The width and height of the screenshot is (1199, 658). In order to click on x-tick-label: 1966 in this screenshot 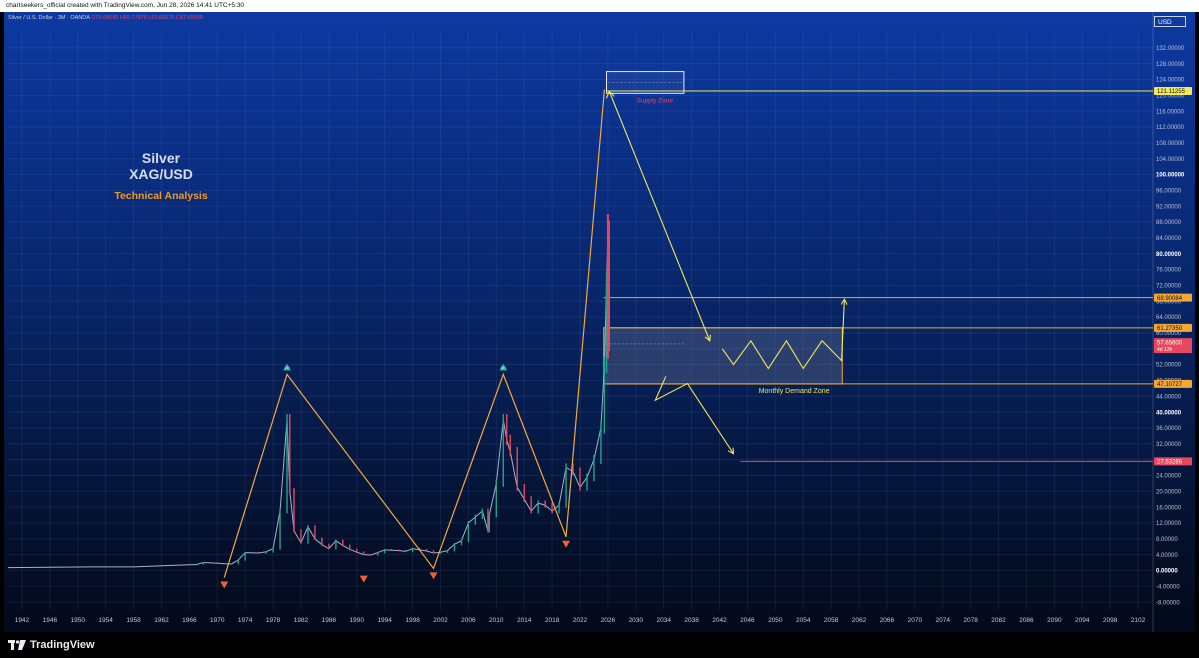, I will do `click(189, 620)`.